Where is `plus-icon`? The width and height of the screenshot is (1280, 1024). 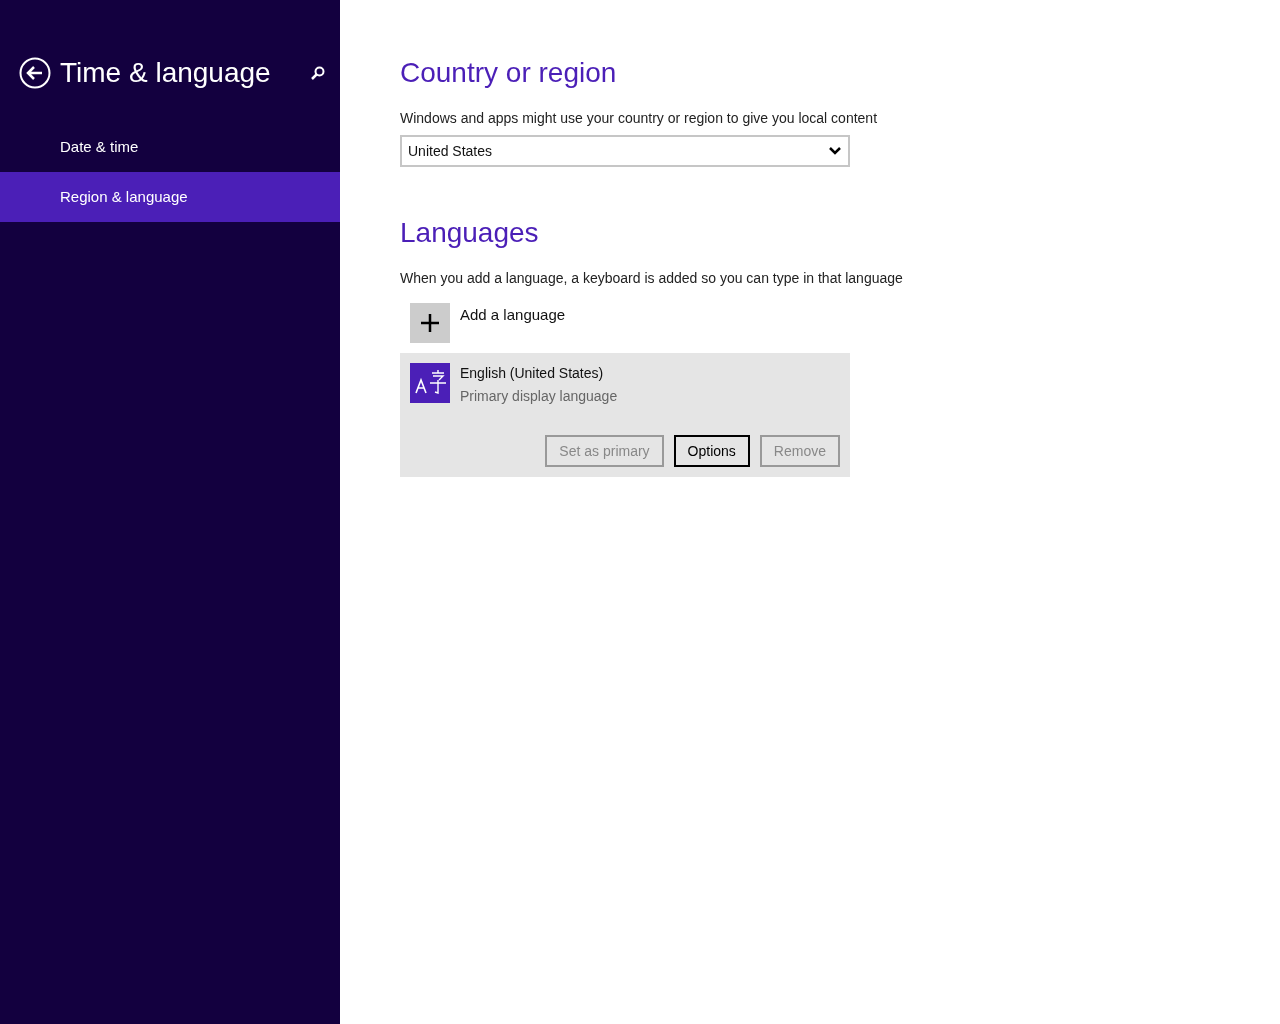 plus-icon is located at coordinates (430, 323).